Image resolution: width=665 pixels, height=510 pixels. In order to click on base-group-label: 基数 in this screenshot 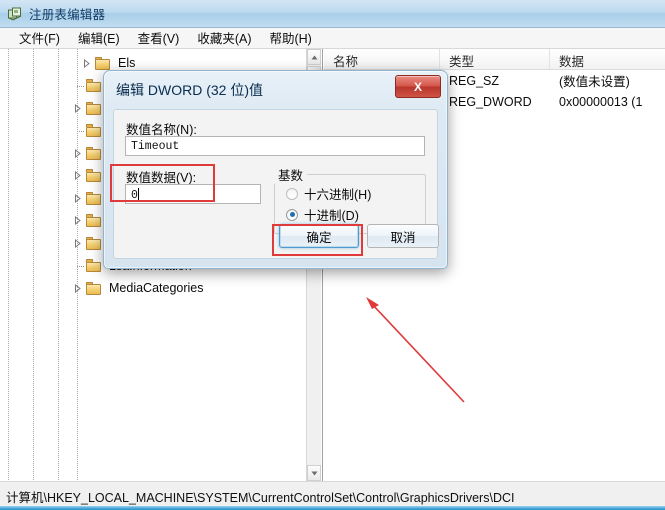, I will do `click(291, 174)`.